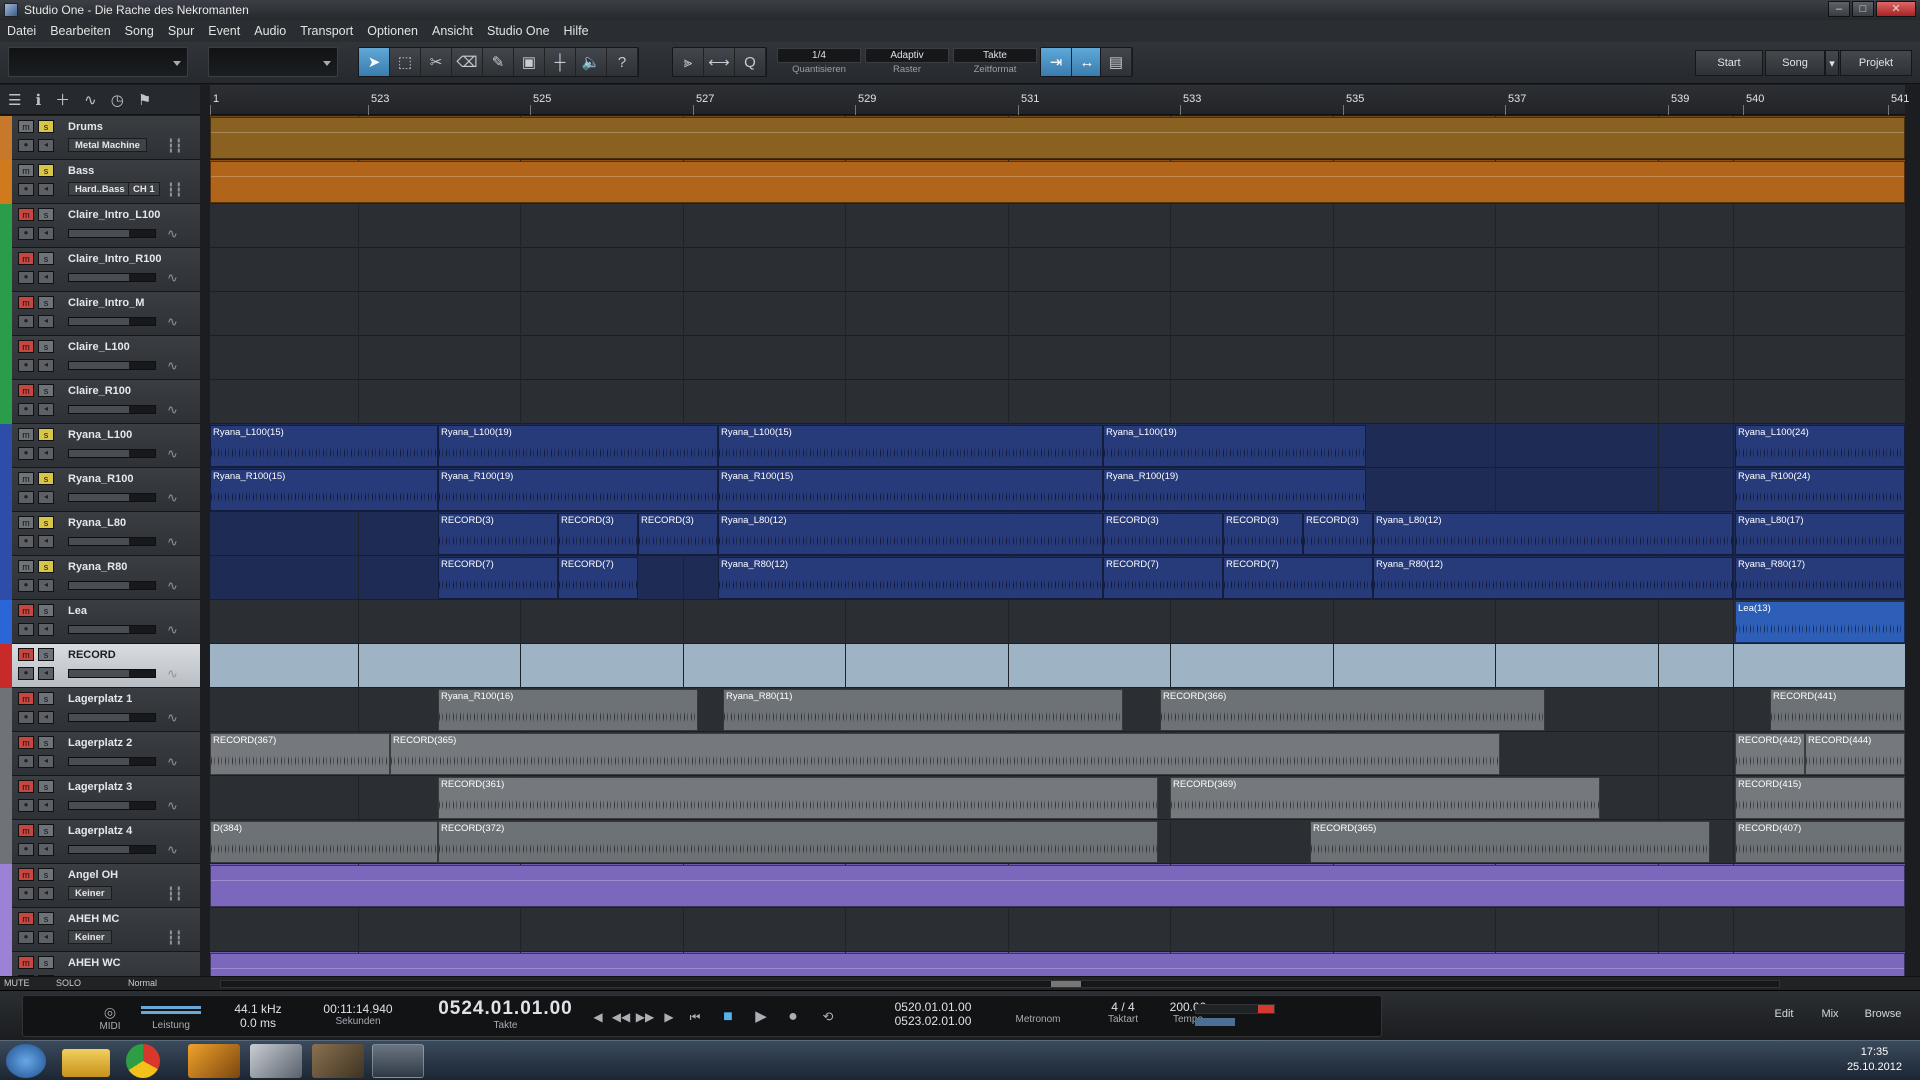  I want to click on menu-transport: Transport, so click(326, 31).